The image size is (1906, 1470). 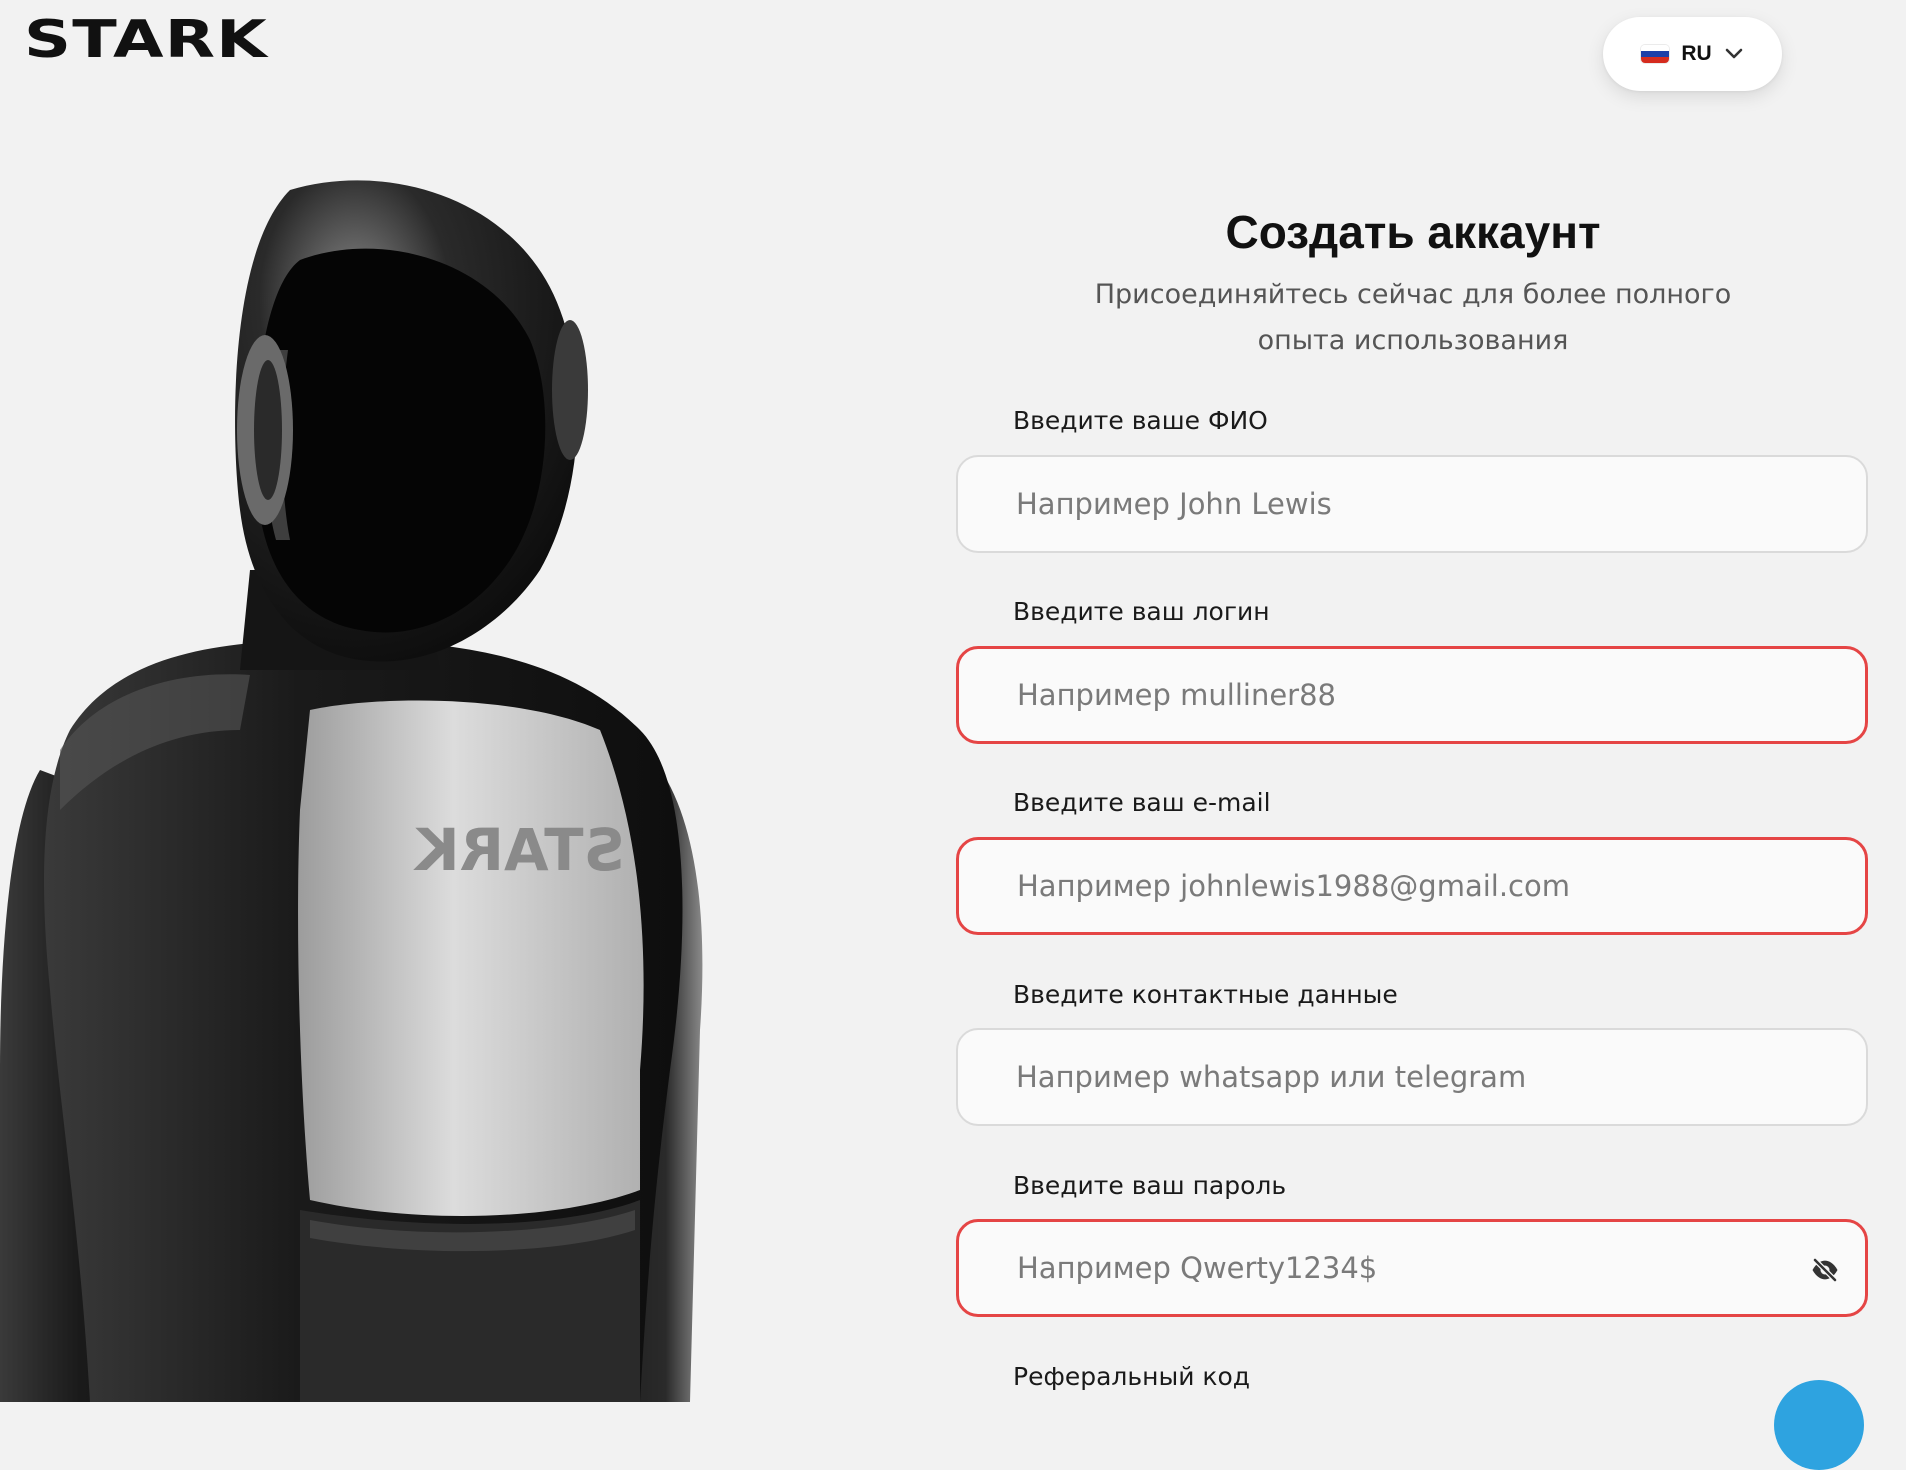 I want to click on fullname-input, so click(x=1412, y=504).